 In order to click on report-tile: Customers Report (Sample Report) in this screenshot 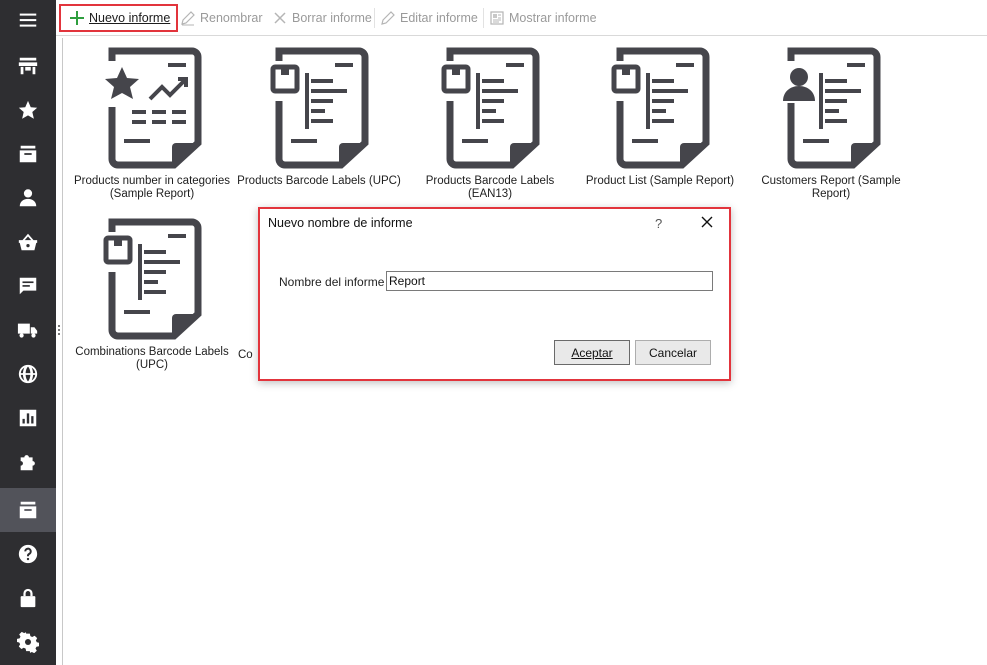, I will do `click(831, 124)`.